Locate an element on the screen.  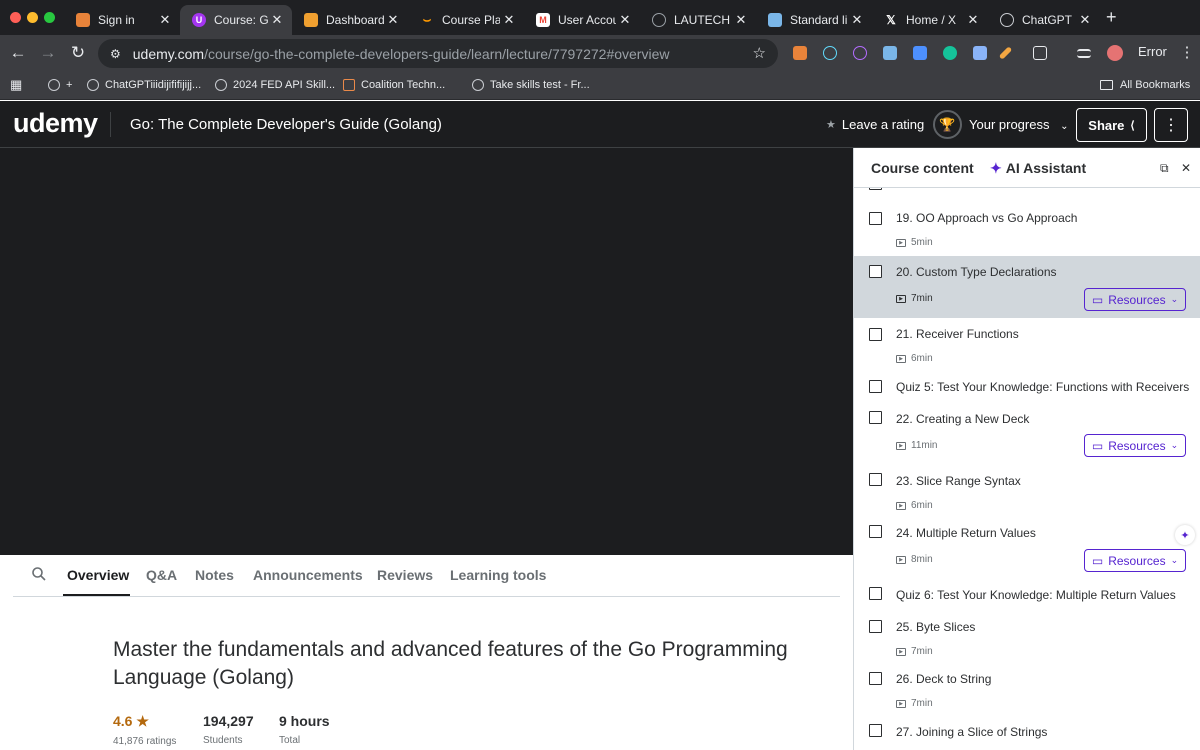
udemy-logo: udemy is located at coordinates (55, 123).